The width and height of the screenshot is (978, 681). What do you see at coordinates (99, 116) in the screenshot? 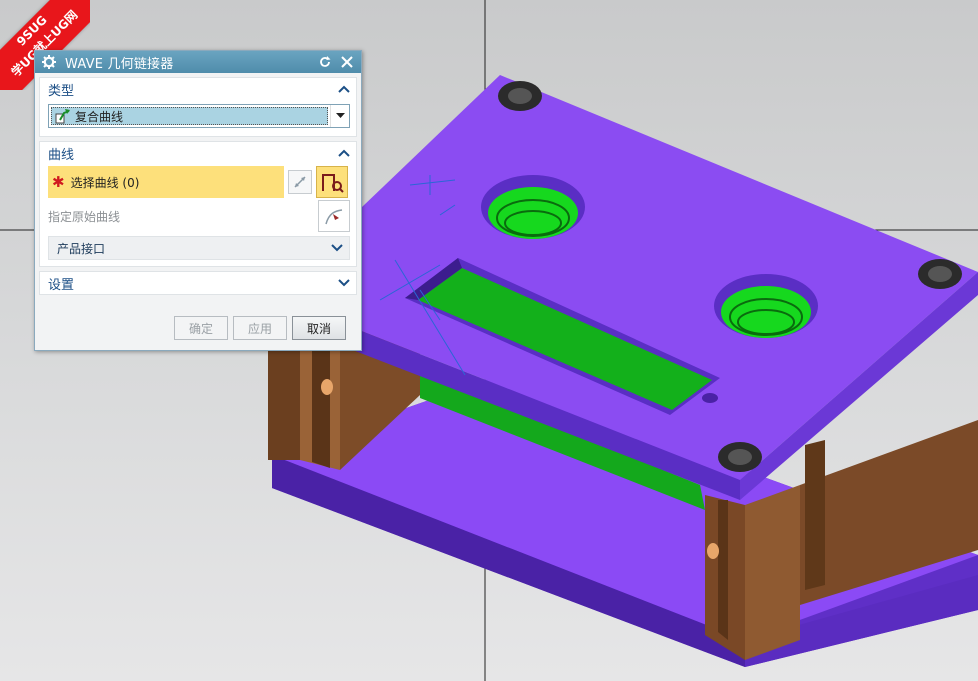
I see `type-selected-value: 复合曲线` at bounding box center [99, 116].